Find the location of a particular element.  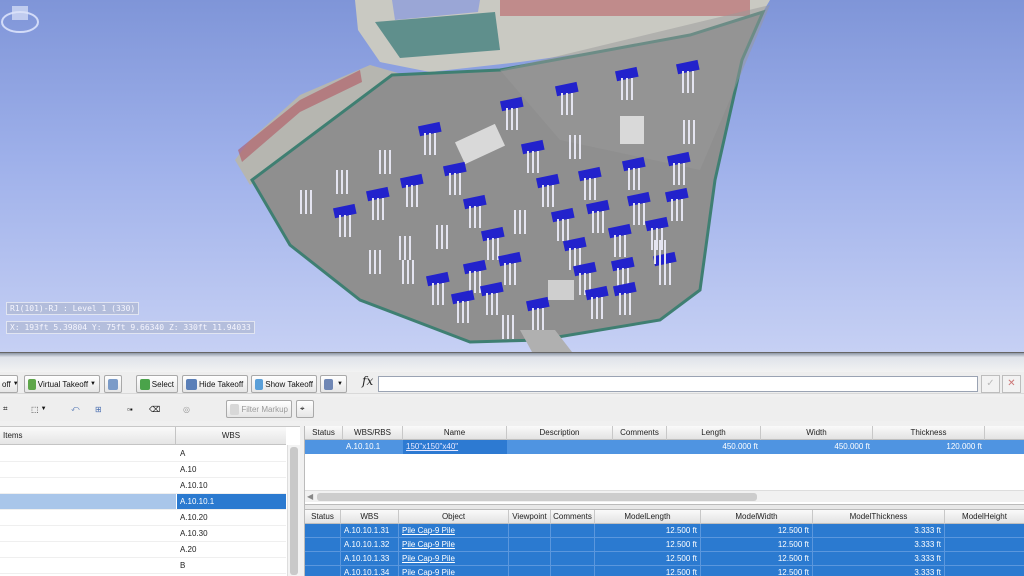

items-grid-col-header: Description is located at coordinates (560, 433).